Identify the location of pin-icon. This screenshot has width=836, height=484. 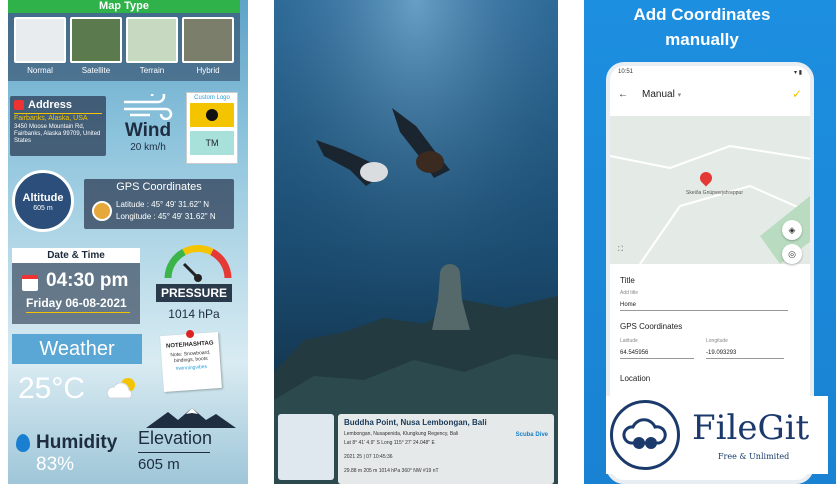
(190, 334).